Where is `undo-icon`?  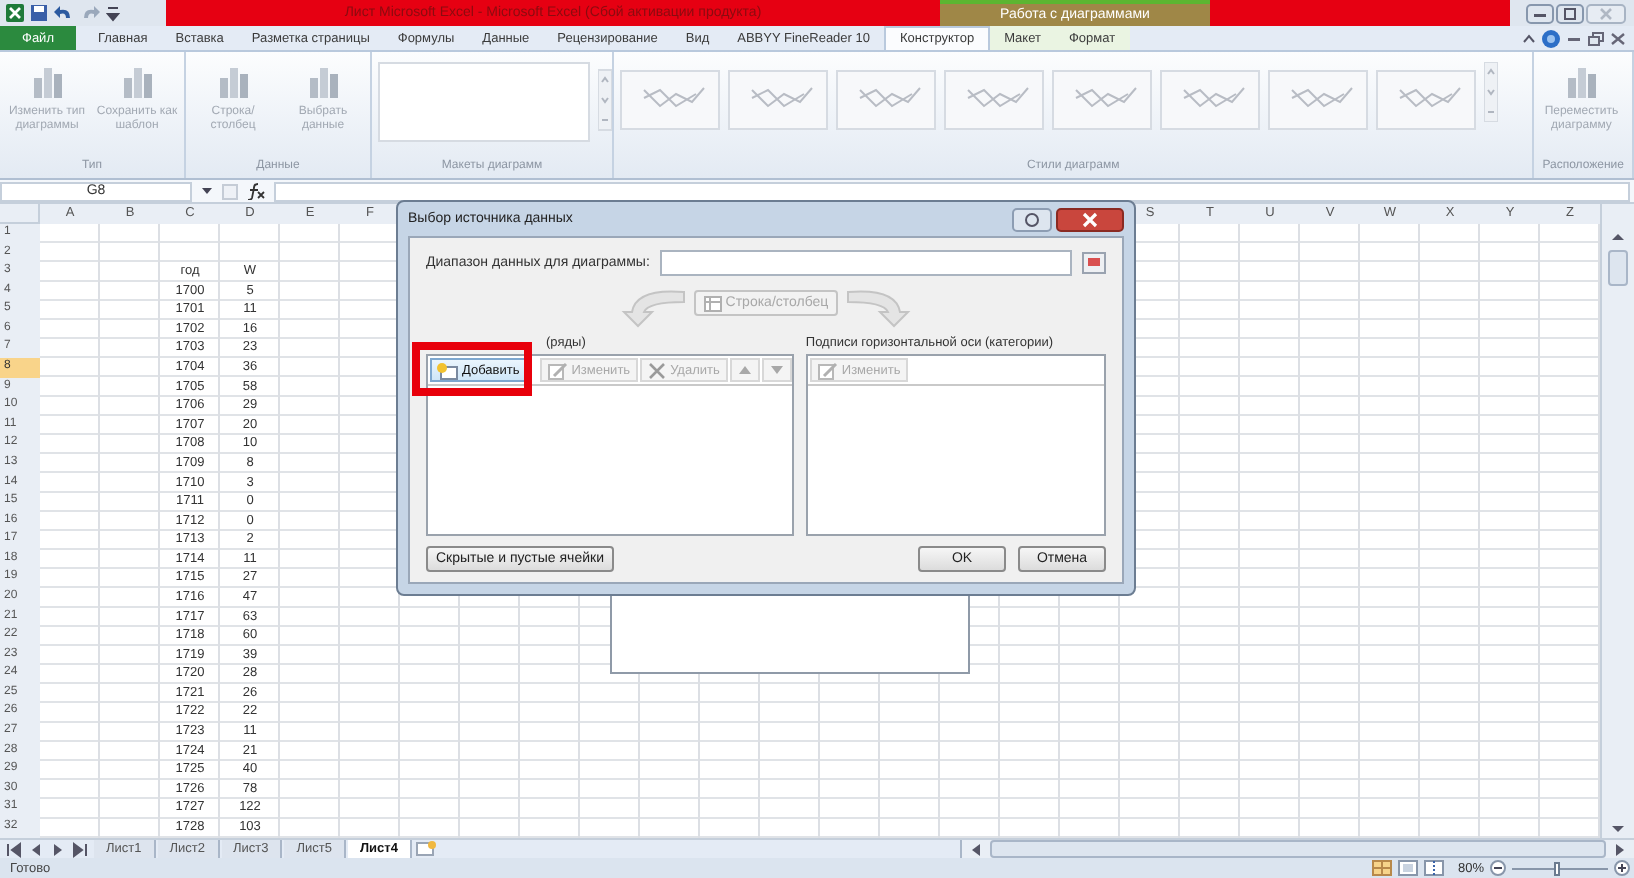 undo-icon is located at coordinates (64, 13).